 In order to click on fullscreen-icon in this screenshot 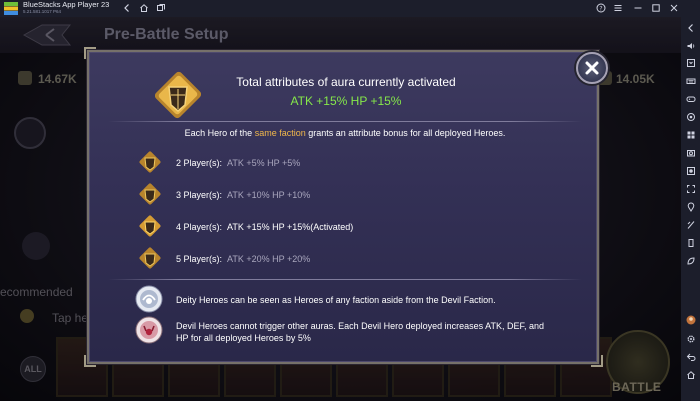, I will do `click(690, 188)`.